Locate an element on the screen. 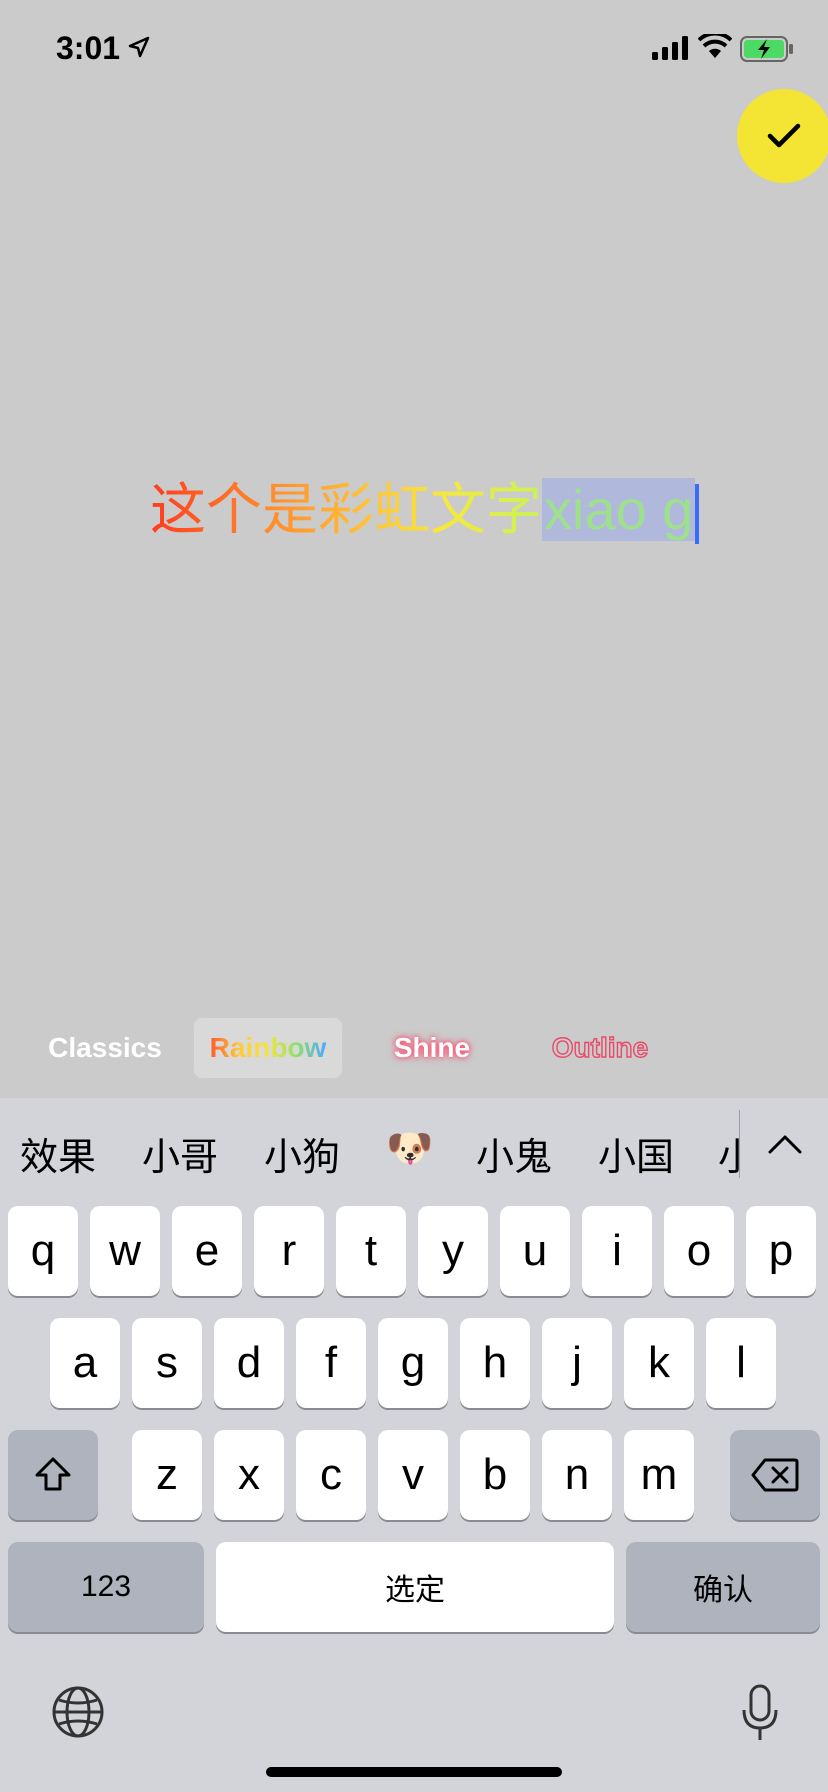 The image size is (828, 1792). key-s: s is located at coordinates (167, 1363).